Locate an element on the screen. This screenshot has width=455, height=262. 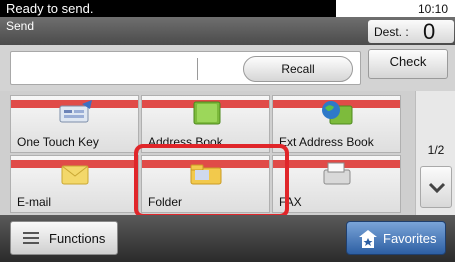
tile-label: Ext Address Book is located at coordinates (326, 142).